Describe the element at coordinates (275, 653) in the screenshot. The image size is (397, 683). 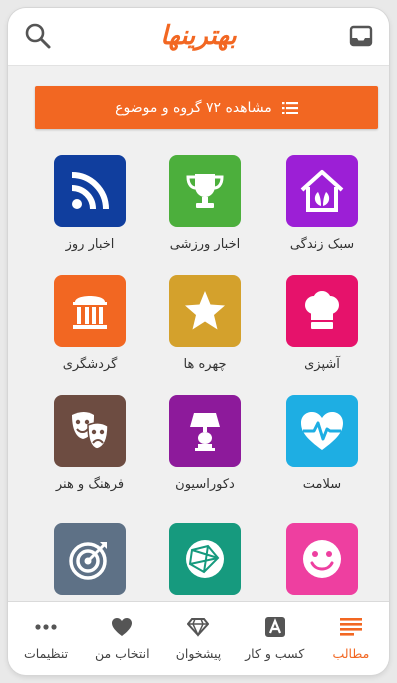
I see `tab-label: کسب و کار` at that location.